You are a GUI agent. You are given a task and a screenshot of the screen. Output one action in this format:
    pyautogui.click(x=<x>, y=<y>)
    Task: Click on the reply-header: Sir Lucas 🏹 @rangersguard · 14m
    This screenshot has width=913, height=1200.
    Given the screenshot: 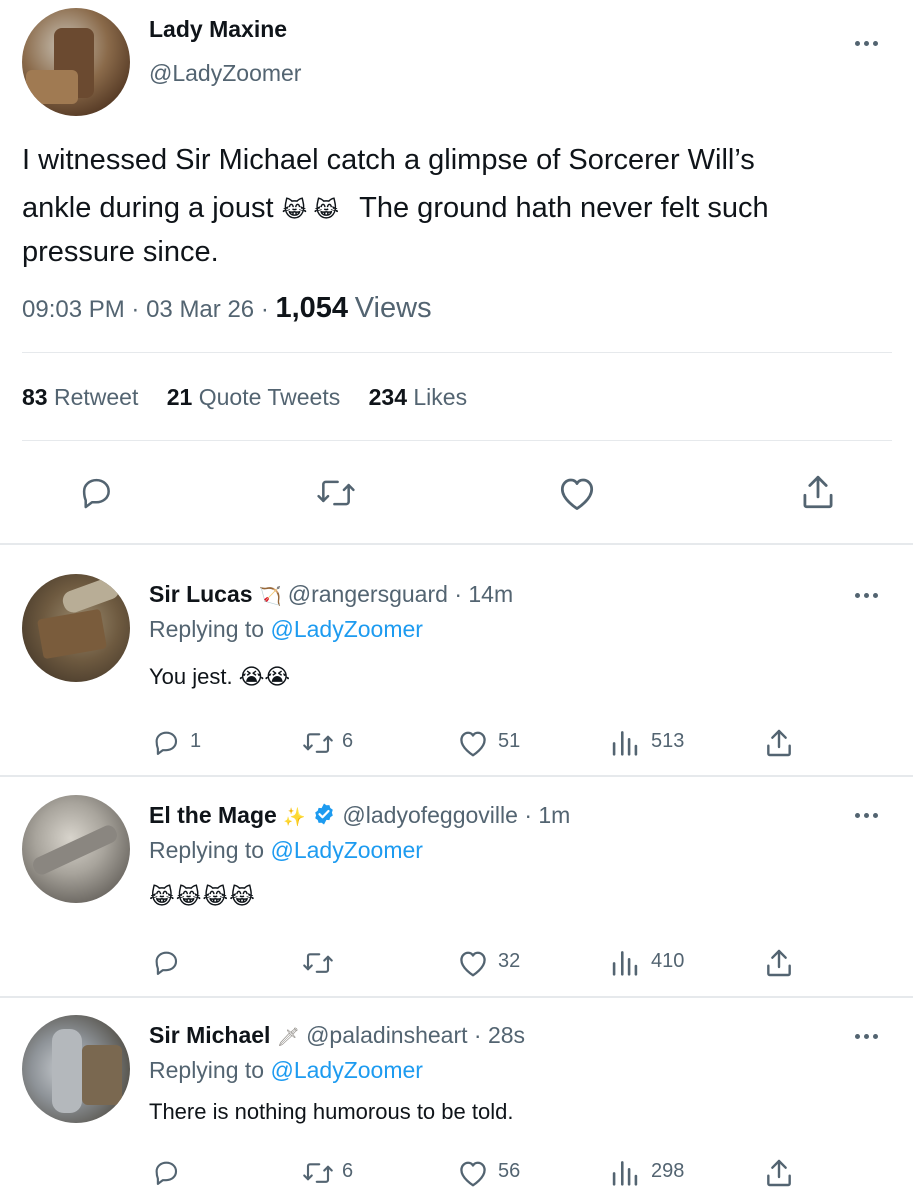 What is the action you would take?
    pyautogui.click(x=331, y=594)
    